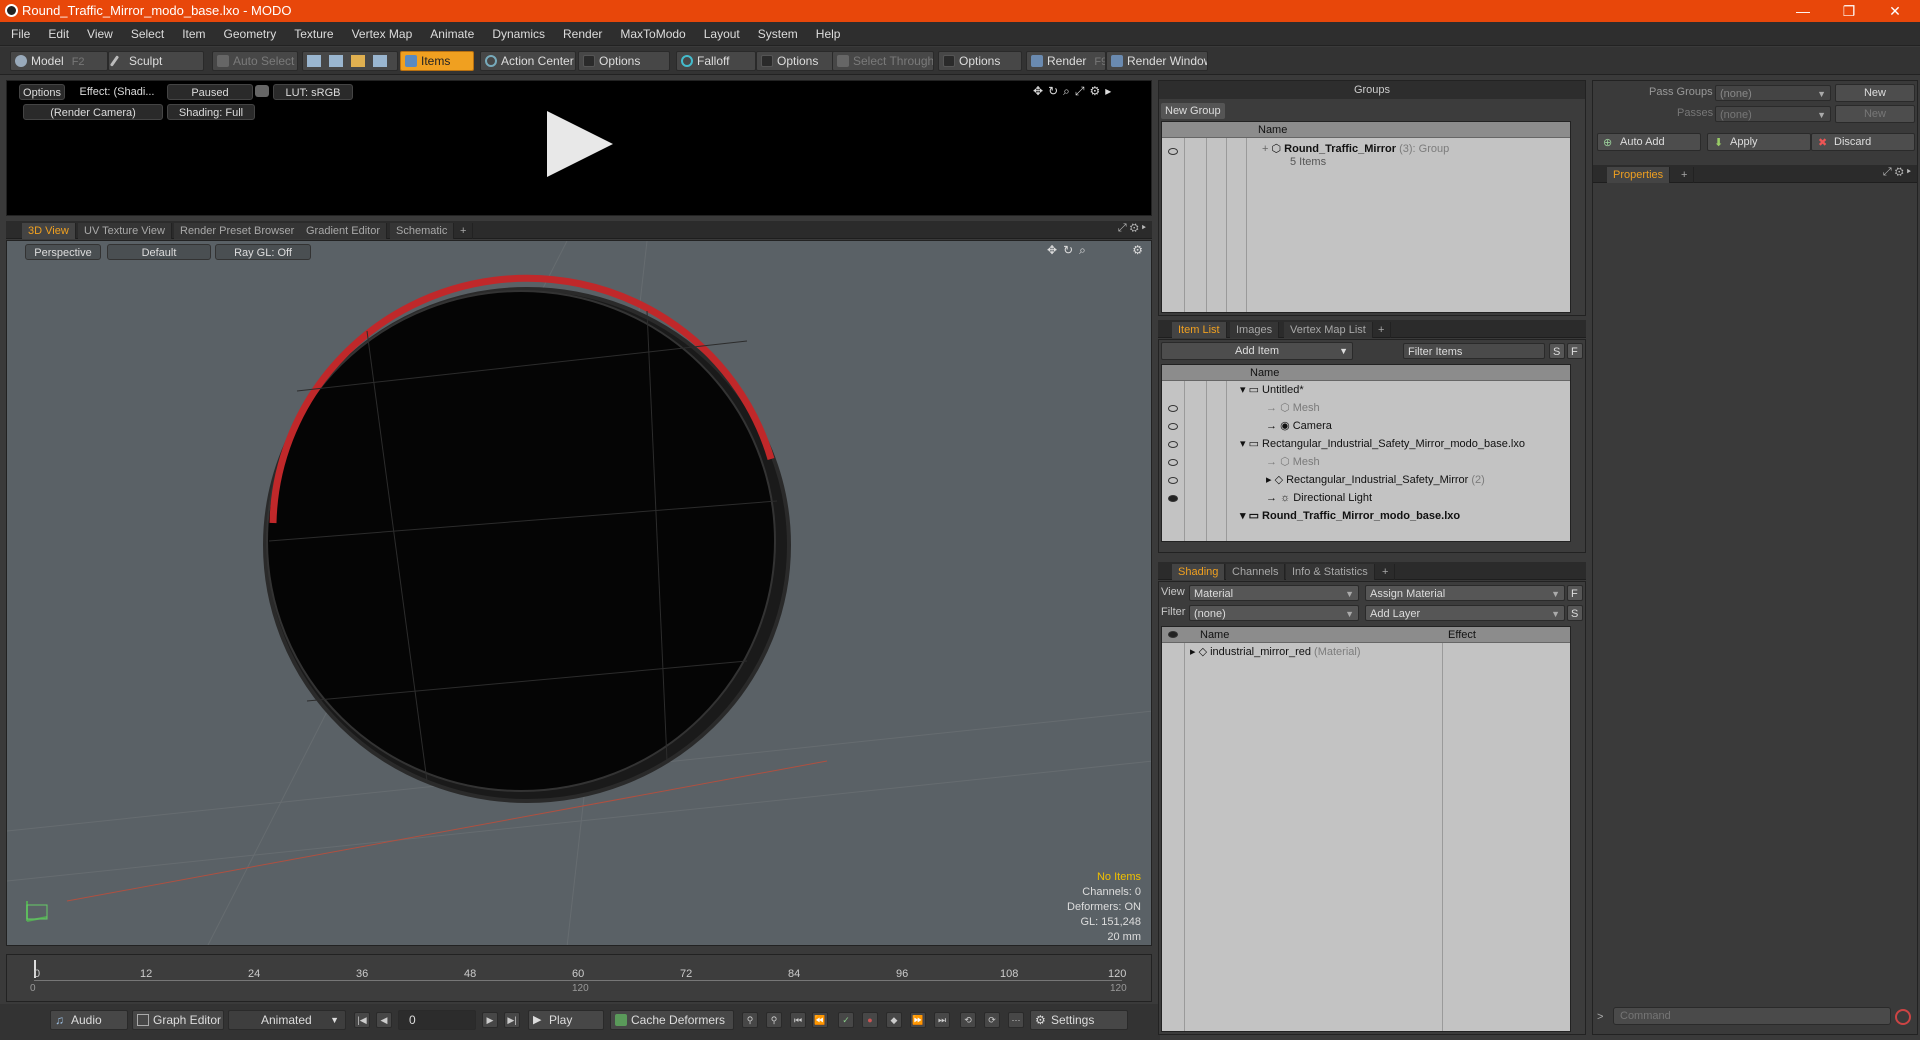  I want to click on step-back-icon: ◀, so click(384, 1020).